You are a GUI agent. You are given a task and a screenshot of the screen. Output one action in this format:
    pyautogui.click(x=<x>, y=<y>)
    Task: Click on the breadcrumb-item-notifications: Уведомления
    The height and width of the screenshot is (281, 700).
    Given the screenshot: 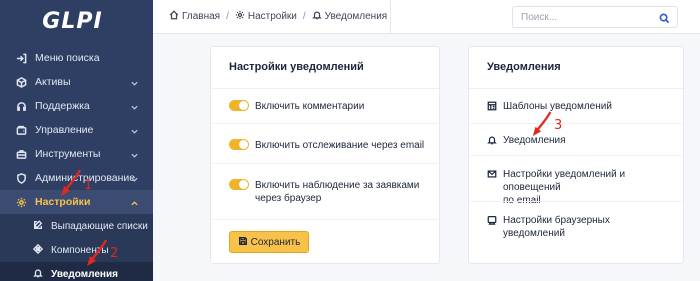 What is the action you would take?
    pyautogui.click(x=349, y=16)
    